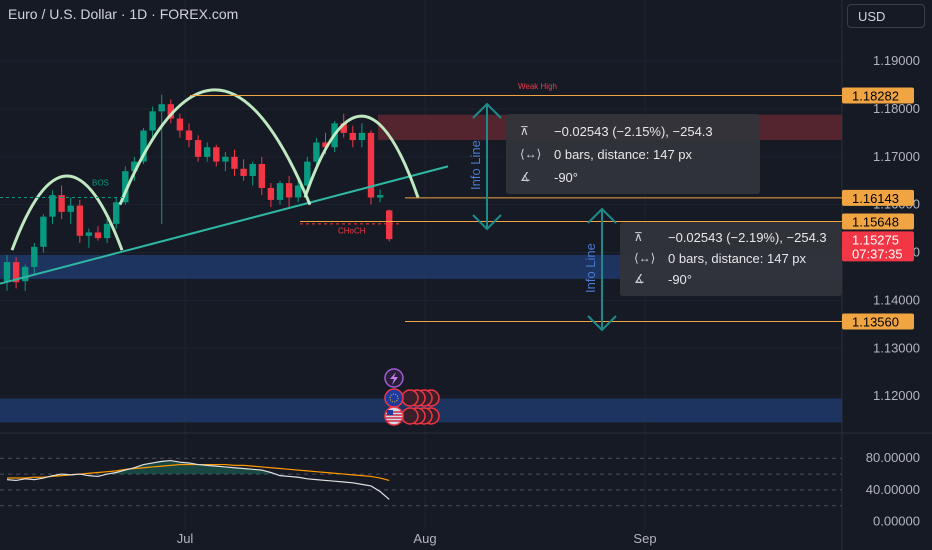  What do you see at coordinates (875, 222) in the screenshot?
I see `price-tag-label: 1.15648` at bounding box center [875, 222].